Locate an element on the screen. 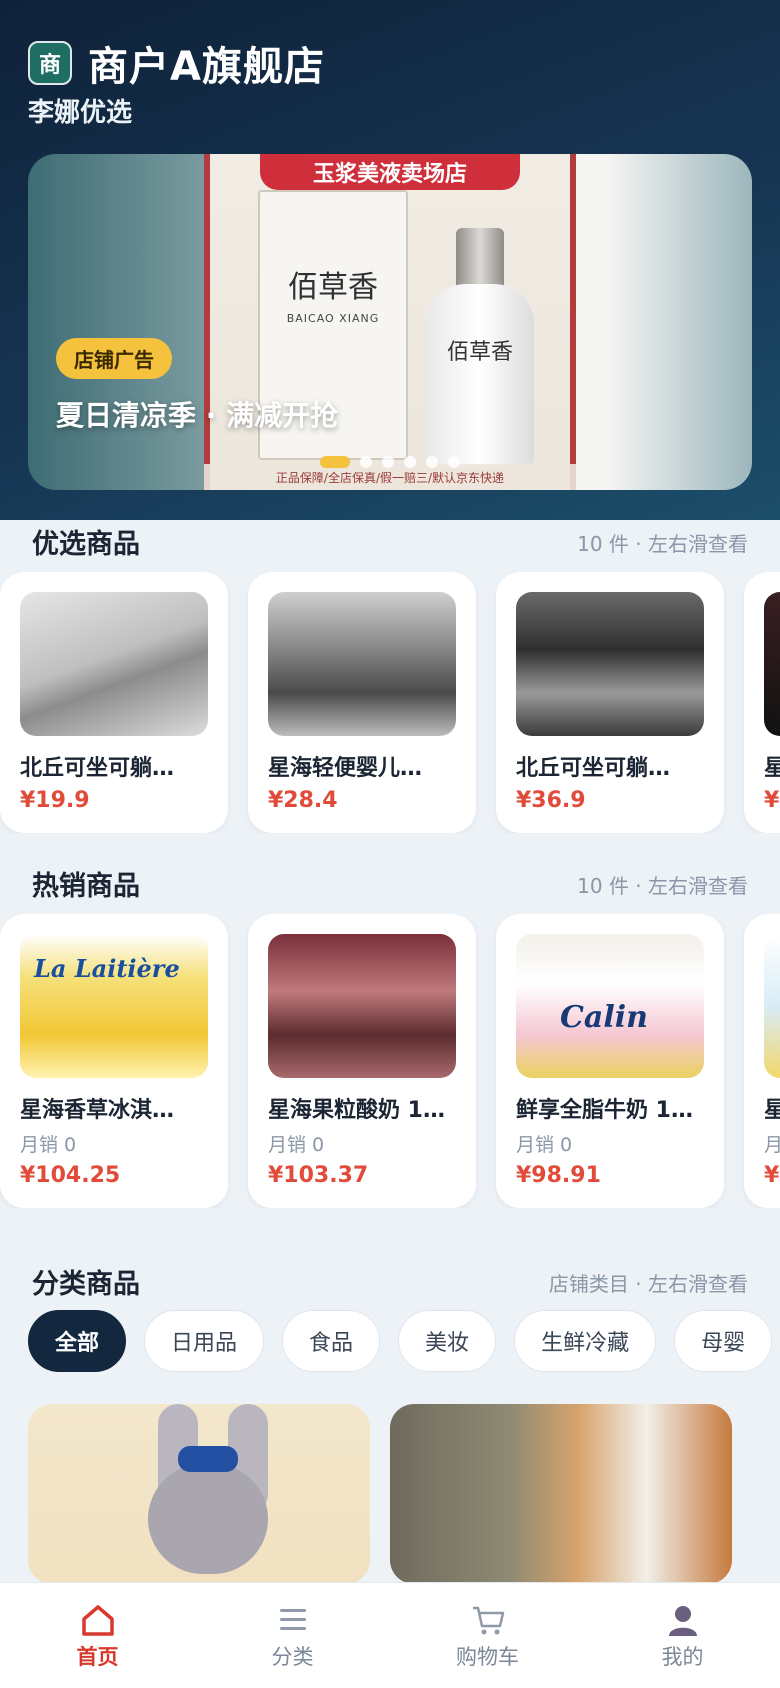 The width and height of the screenshot is (780, 1688). store-title-row: 商 商户A旗舰店 is located at coordinates (176, 63).